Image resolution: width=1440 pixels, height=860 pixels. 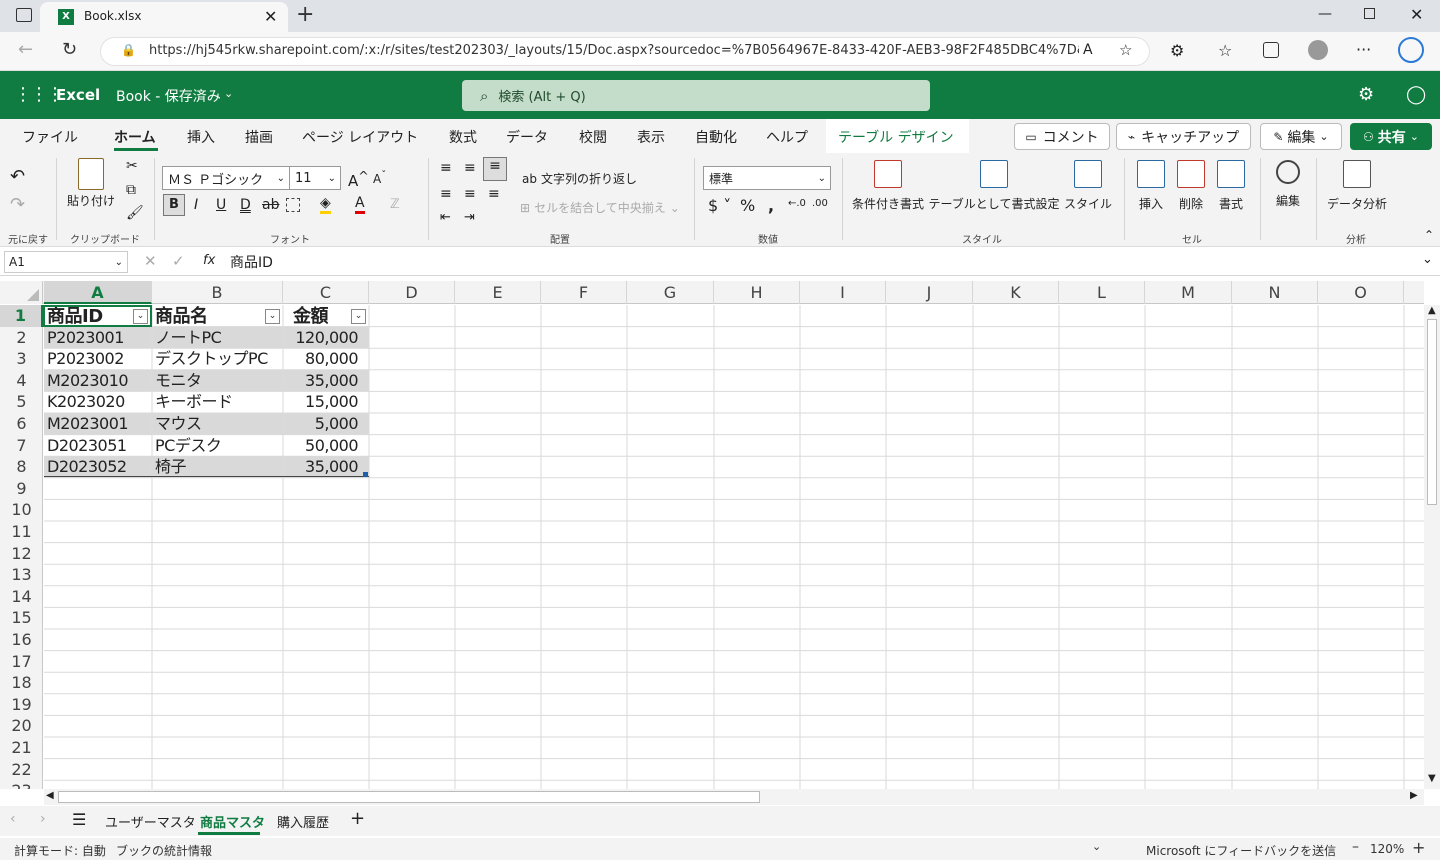 What do you see at coordinates (379, 178) in the screenshot?
I see `decrease-font-icon: Aˇ` at bounding box center [379, 178].